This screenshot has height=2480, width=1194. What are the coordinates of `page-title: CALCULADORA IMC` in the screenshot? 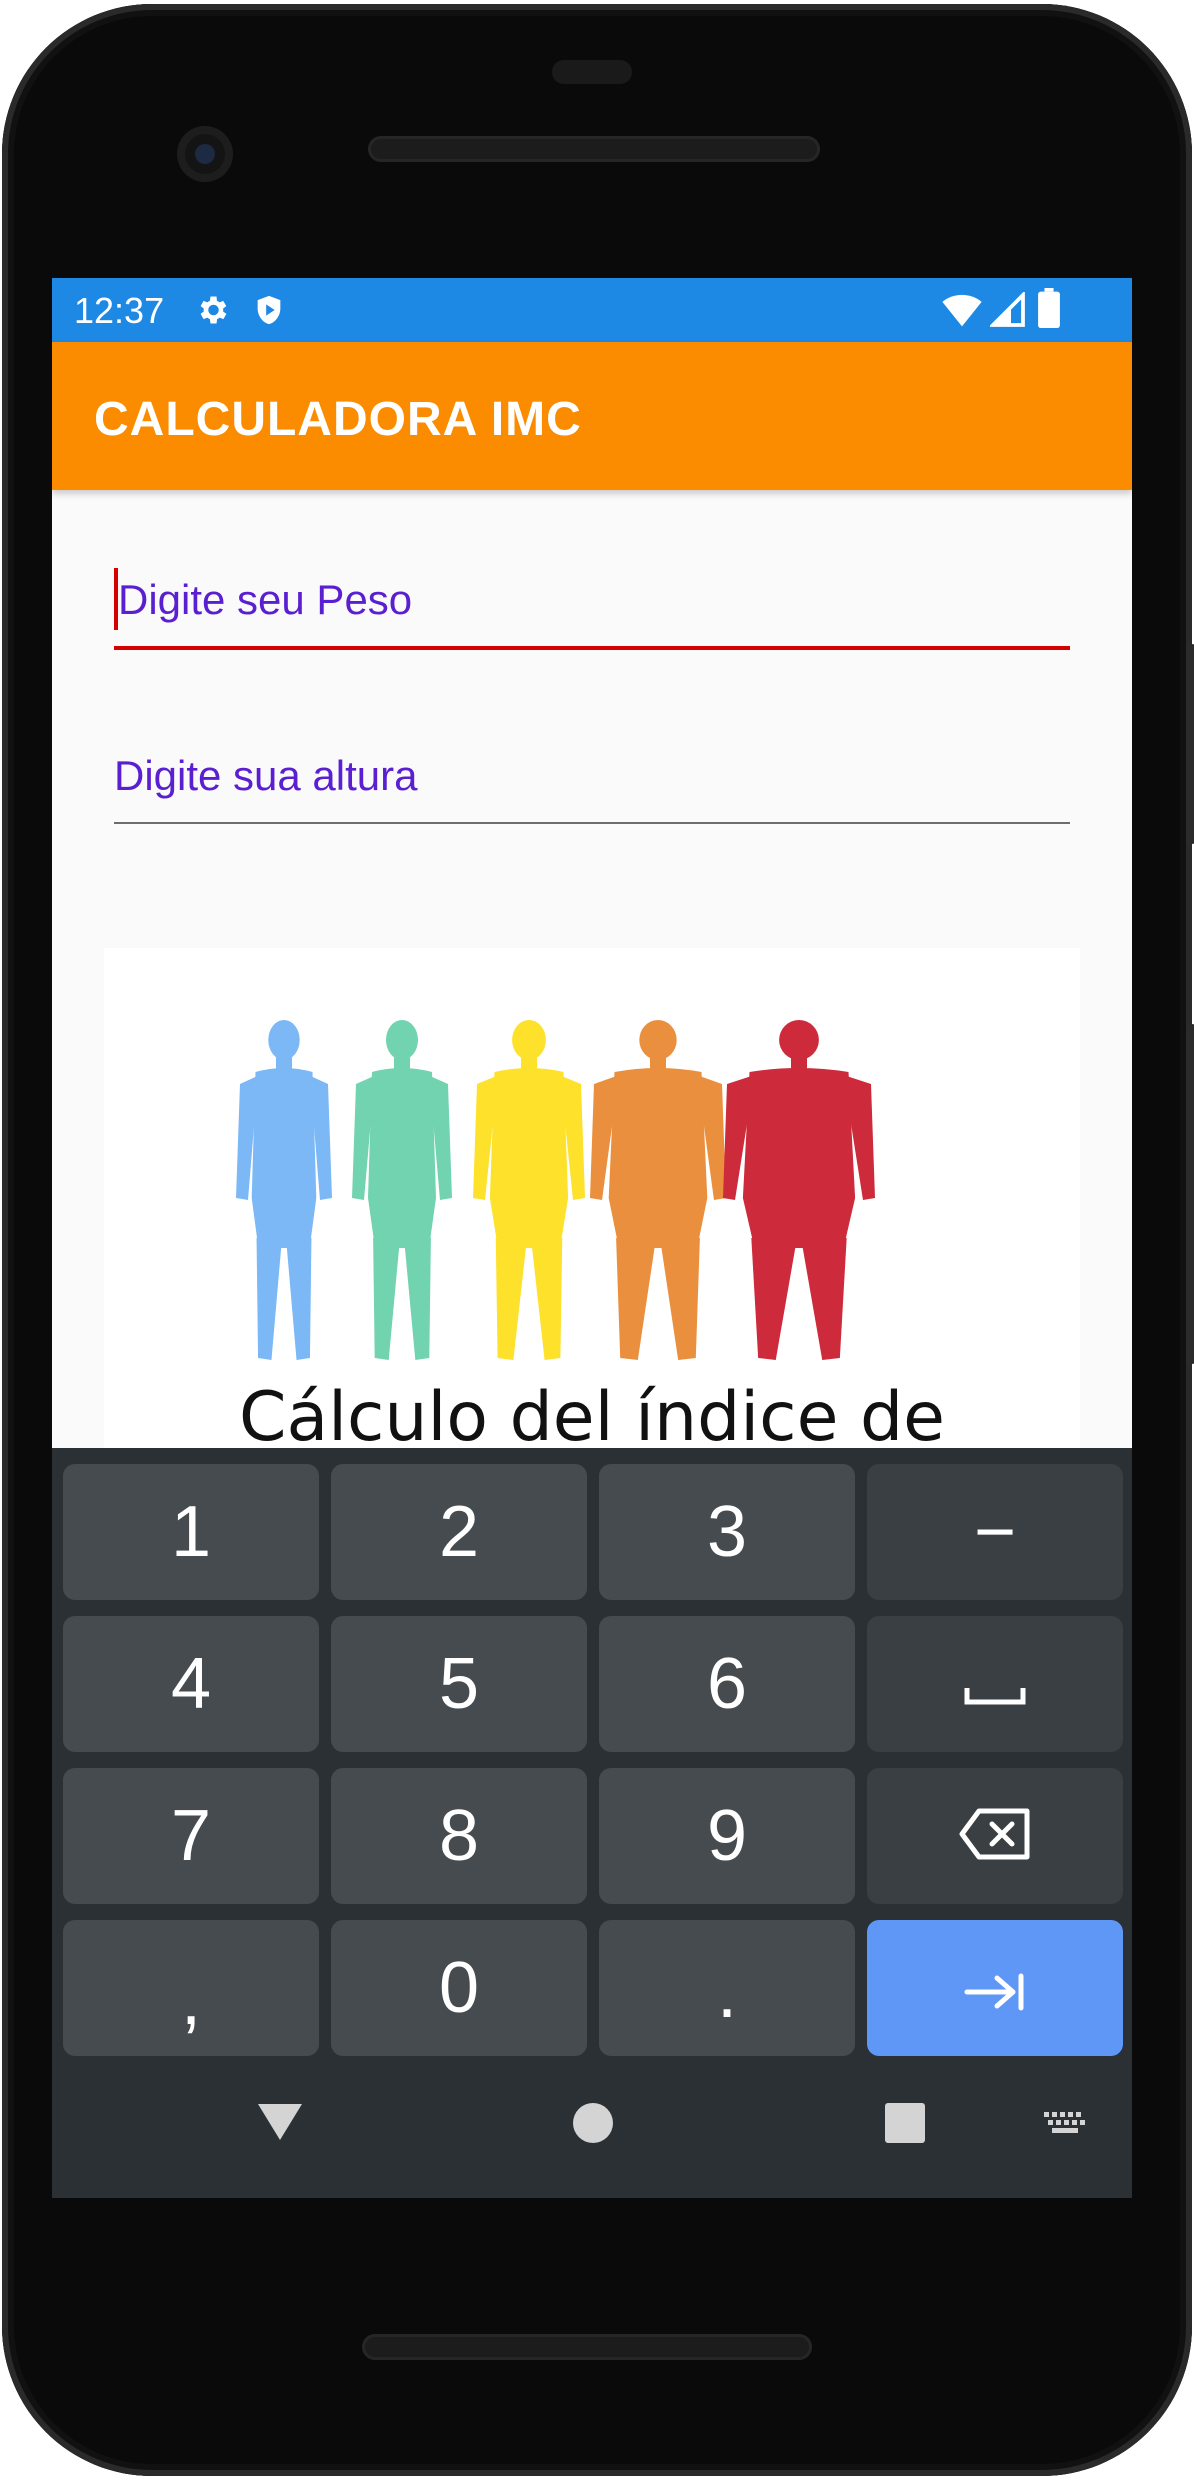 It's located at (338, 419).